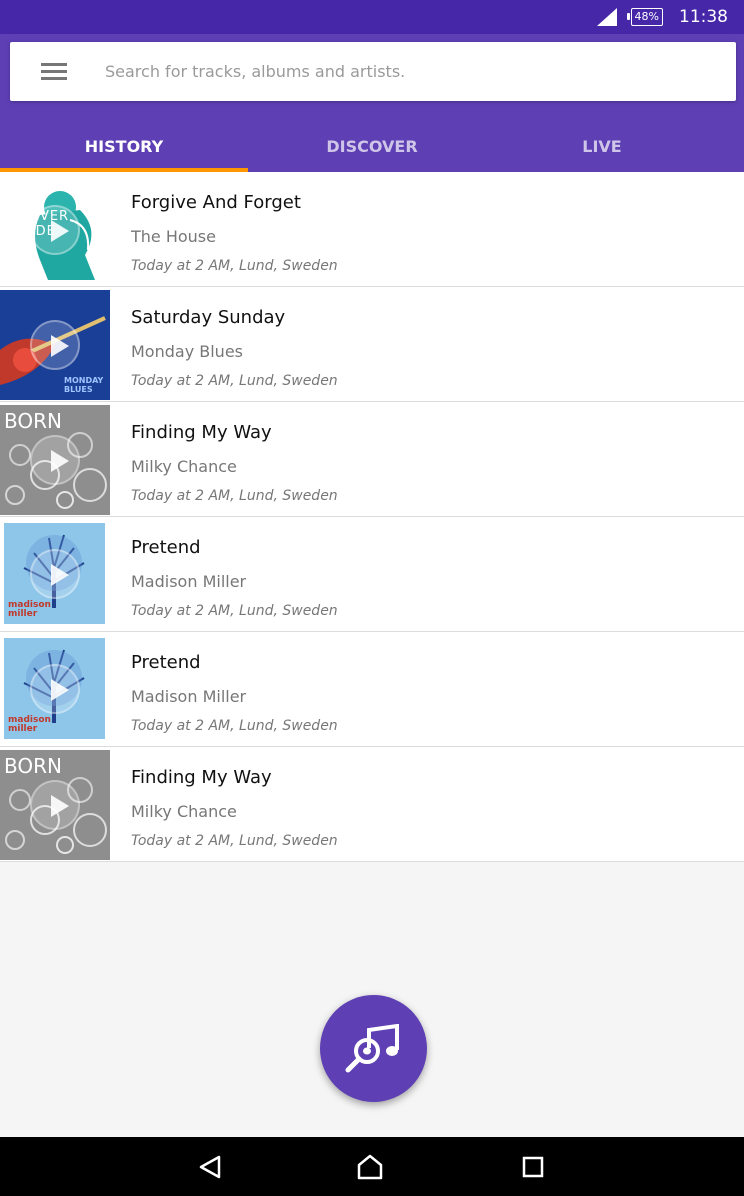 The image size is (744, 1196). What do you see at coordinates (84, 385) in the screenshot?
I see `album-art-text: MONDAY BLUES` at bounding box center [84, 385].